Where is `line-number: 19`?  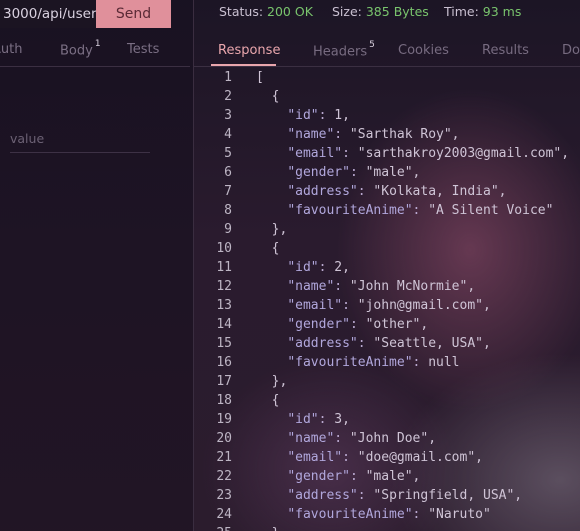
line-number: 19 is located at coordinates (224, 419).